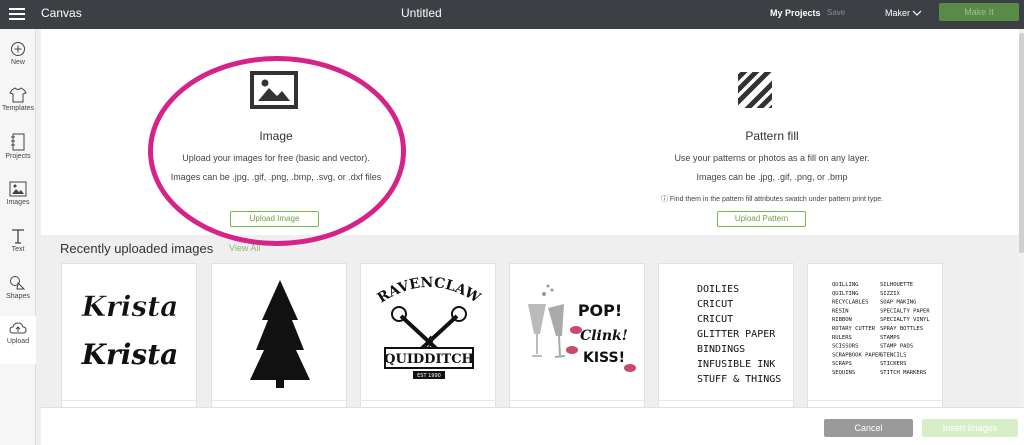 This screenshot has width=1024, height=445. Describe the element at coordinates (845, 285) in the screenshot. I see `supply-list-line: QUILLING` at that location.